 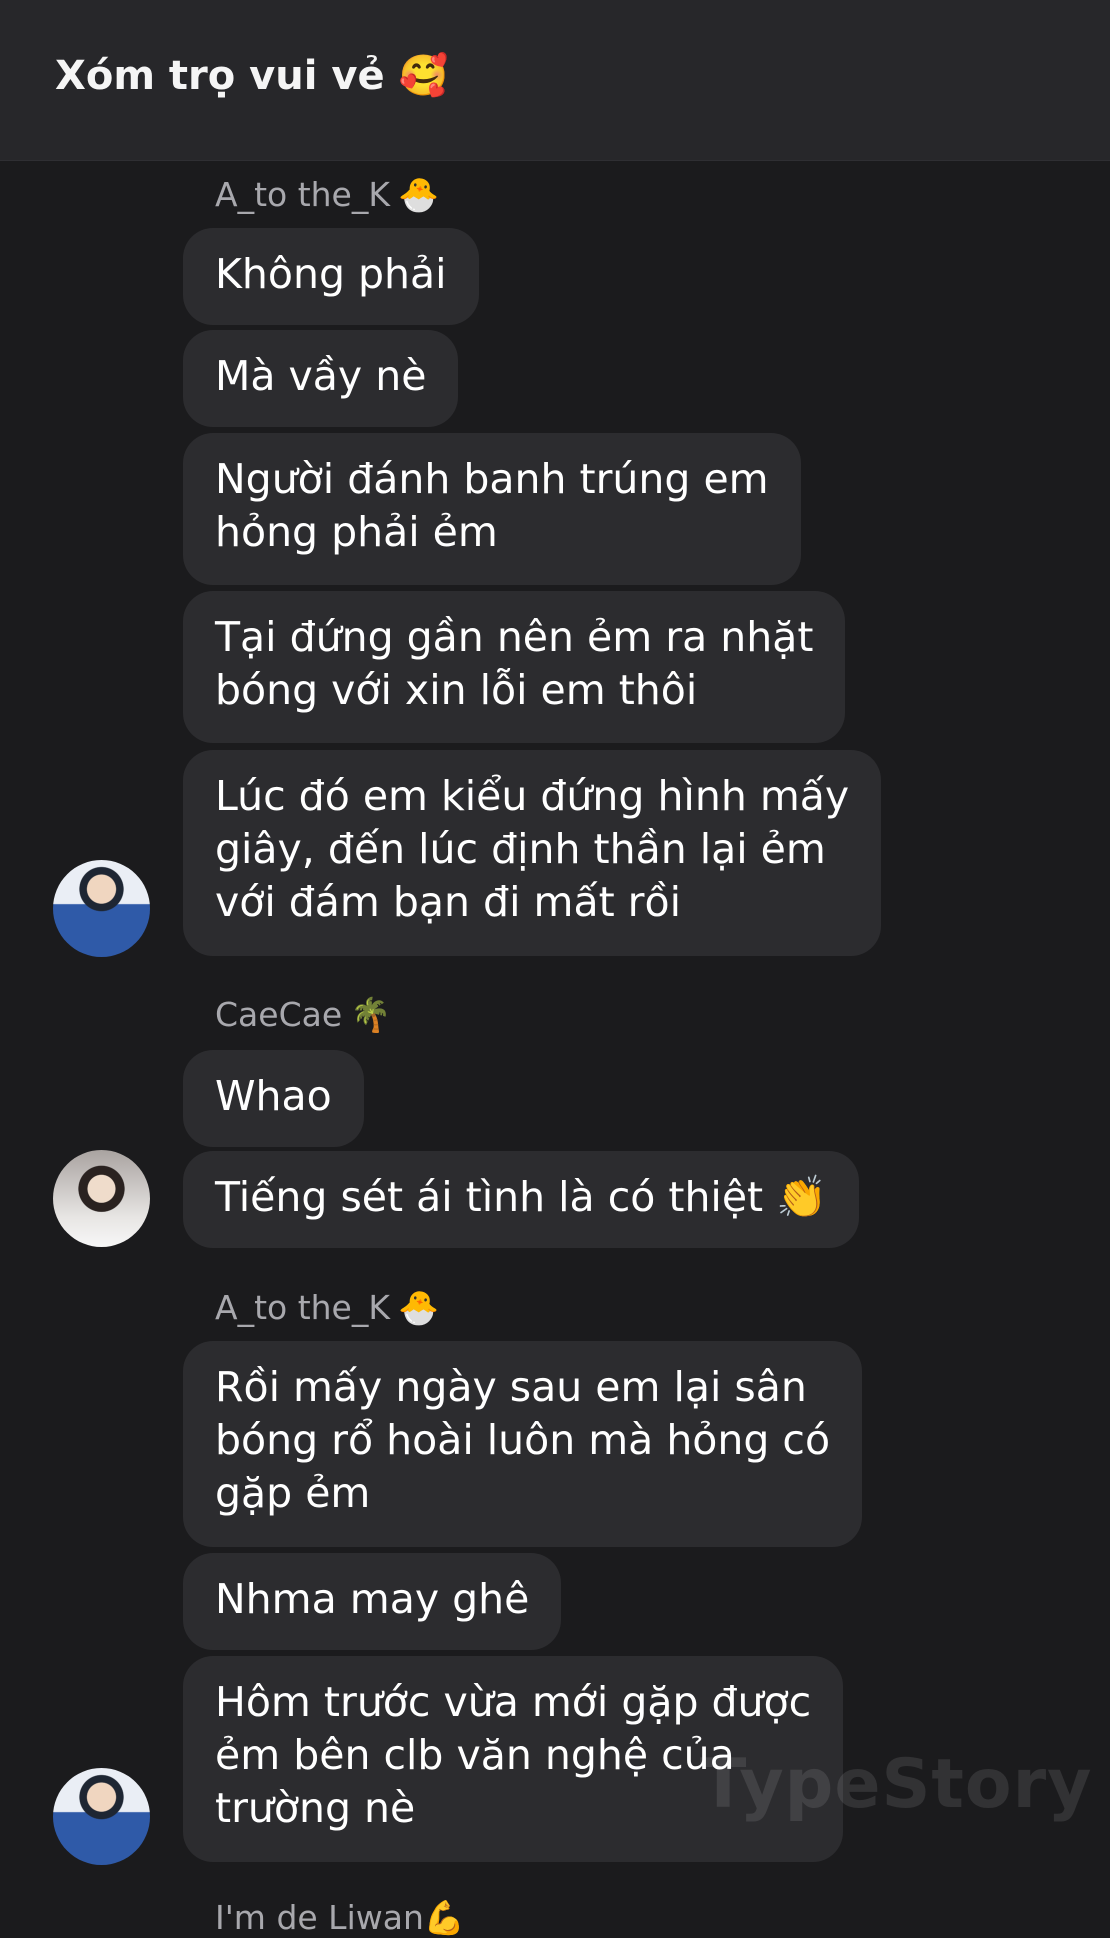 I want to click on smiling-hearts-emoji-icon: 🥰, so click(x=423, y=76).